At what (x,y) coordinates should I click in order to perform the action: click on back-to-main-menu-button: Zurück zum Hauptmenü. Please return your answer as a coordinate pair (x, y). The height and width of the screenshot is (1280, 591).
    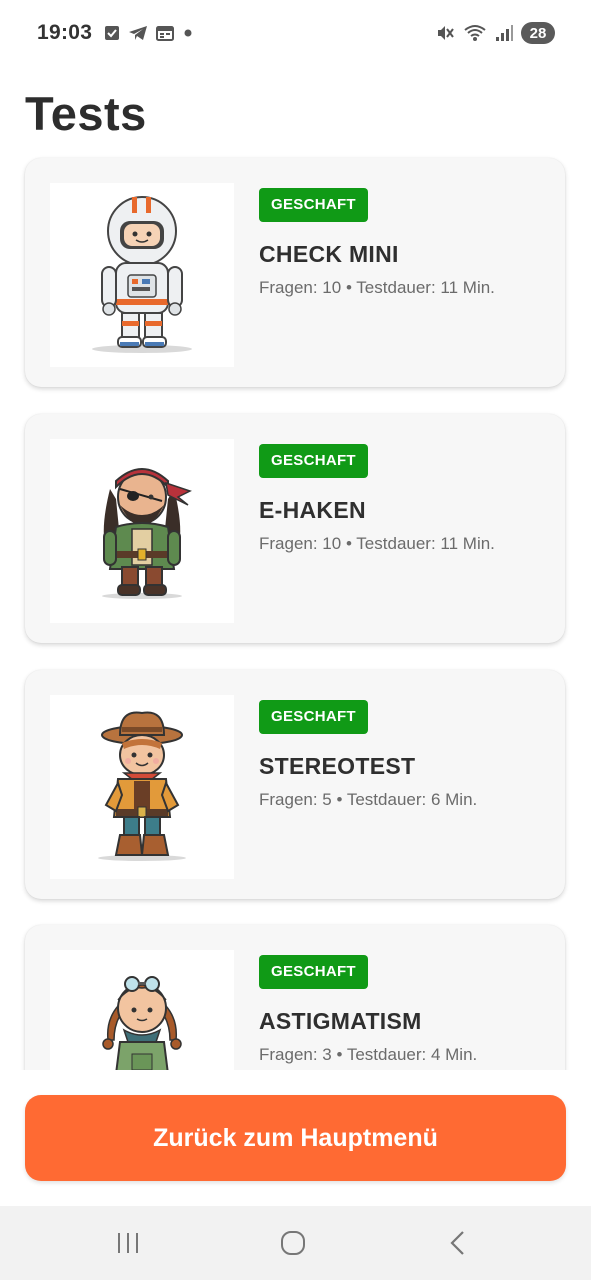
    Looking at the image, I should click on (295, 1138).